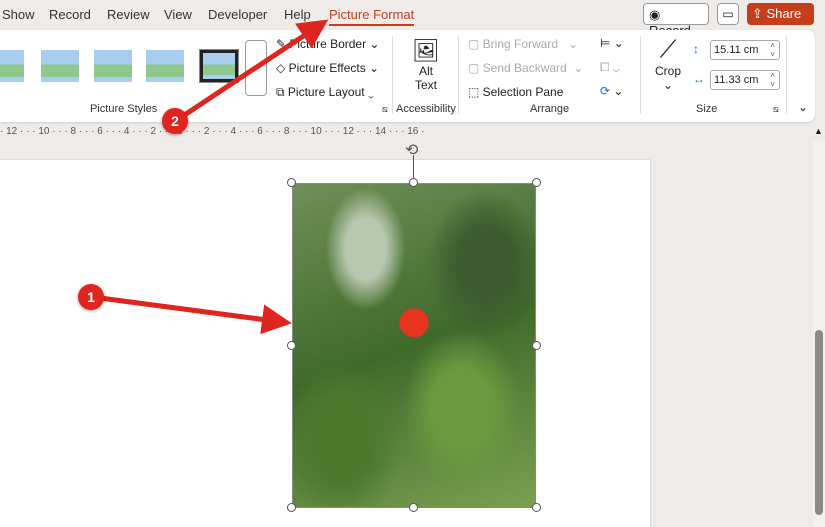 This screenshot has width=825, height=527. I want to click on annotation-badge-2: 2, so click(175, 121).